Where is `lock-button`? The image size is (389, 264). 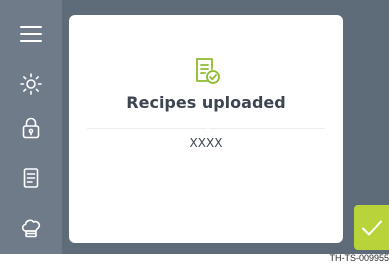 lock-button is located at coordinates (31, 128).